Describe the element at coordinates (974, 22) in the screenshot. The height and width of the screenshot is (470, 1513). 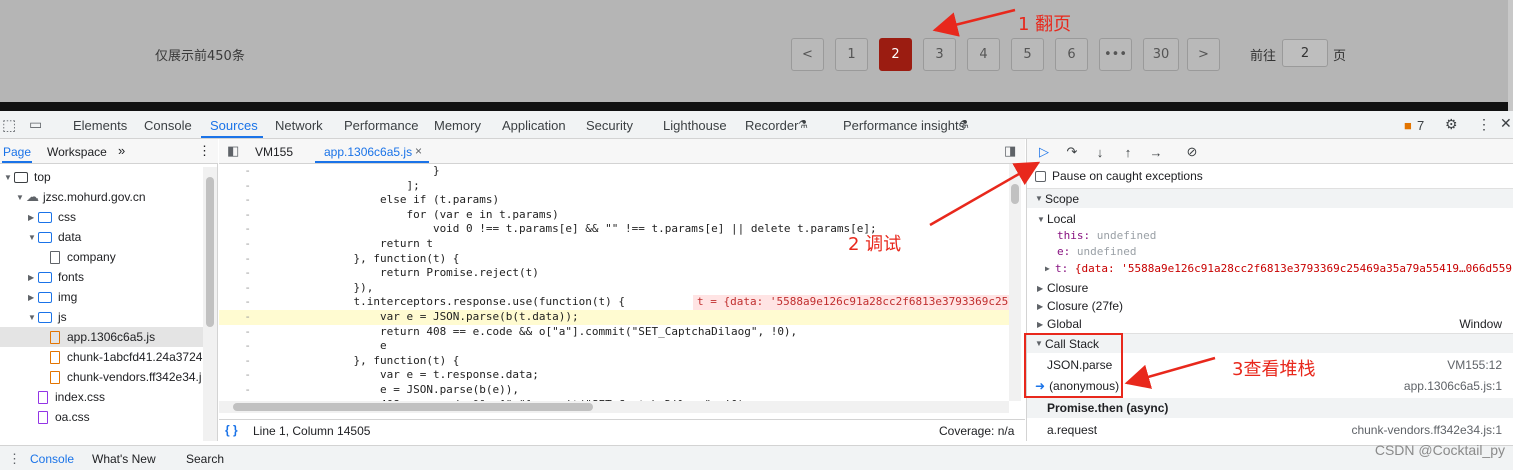
I see `arrow-to-pagination` at that location.